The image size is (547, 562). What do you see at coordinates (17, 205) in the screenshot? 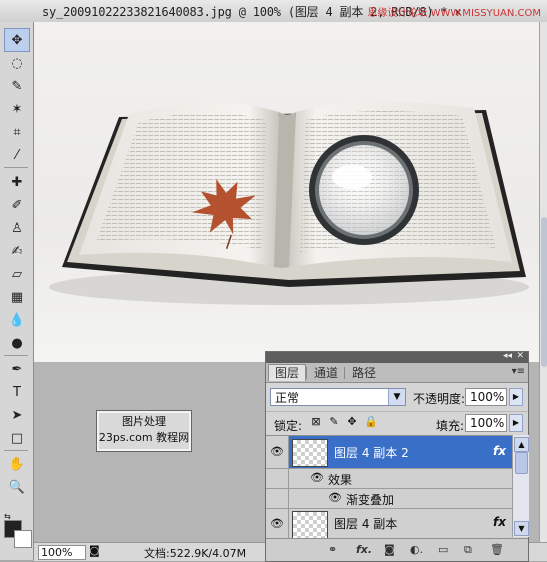
I see `brush-icon: ✐` at bounding box center [17, 205].